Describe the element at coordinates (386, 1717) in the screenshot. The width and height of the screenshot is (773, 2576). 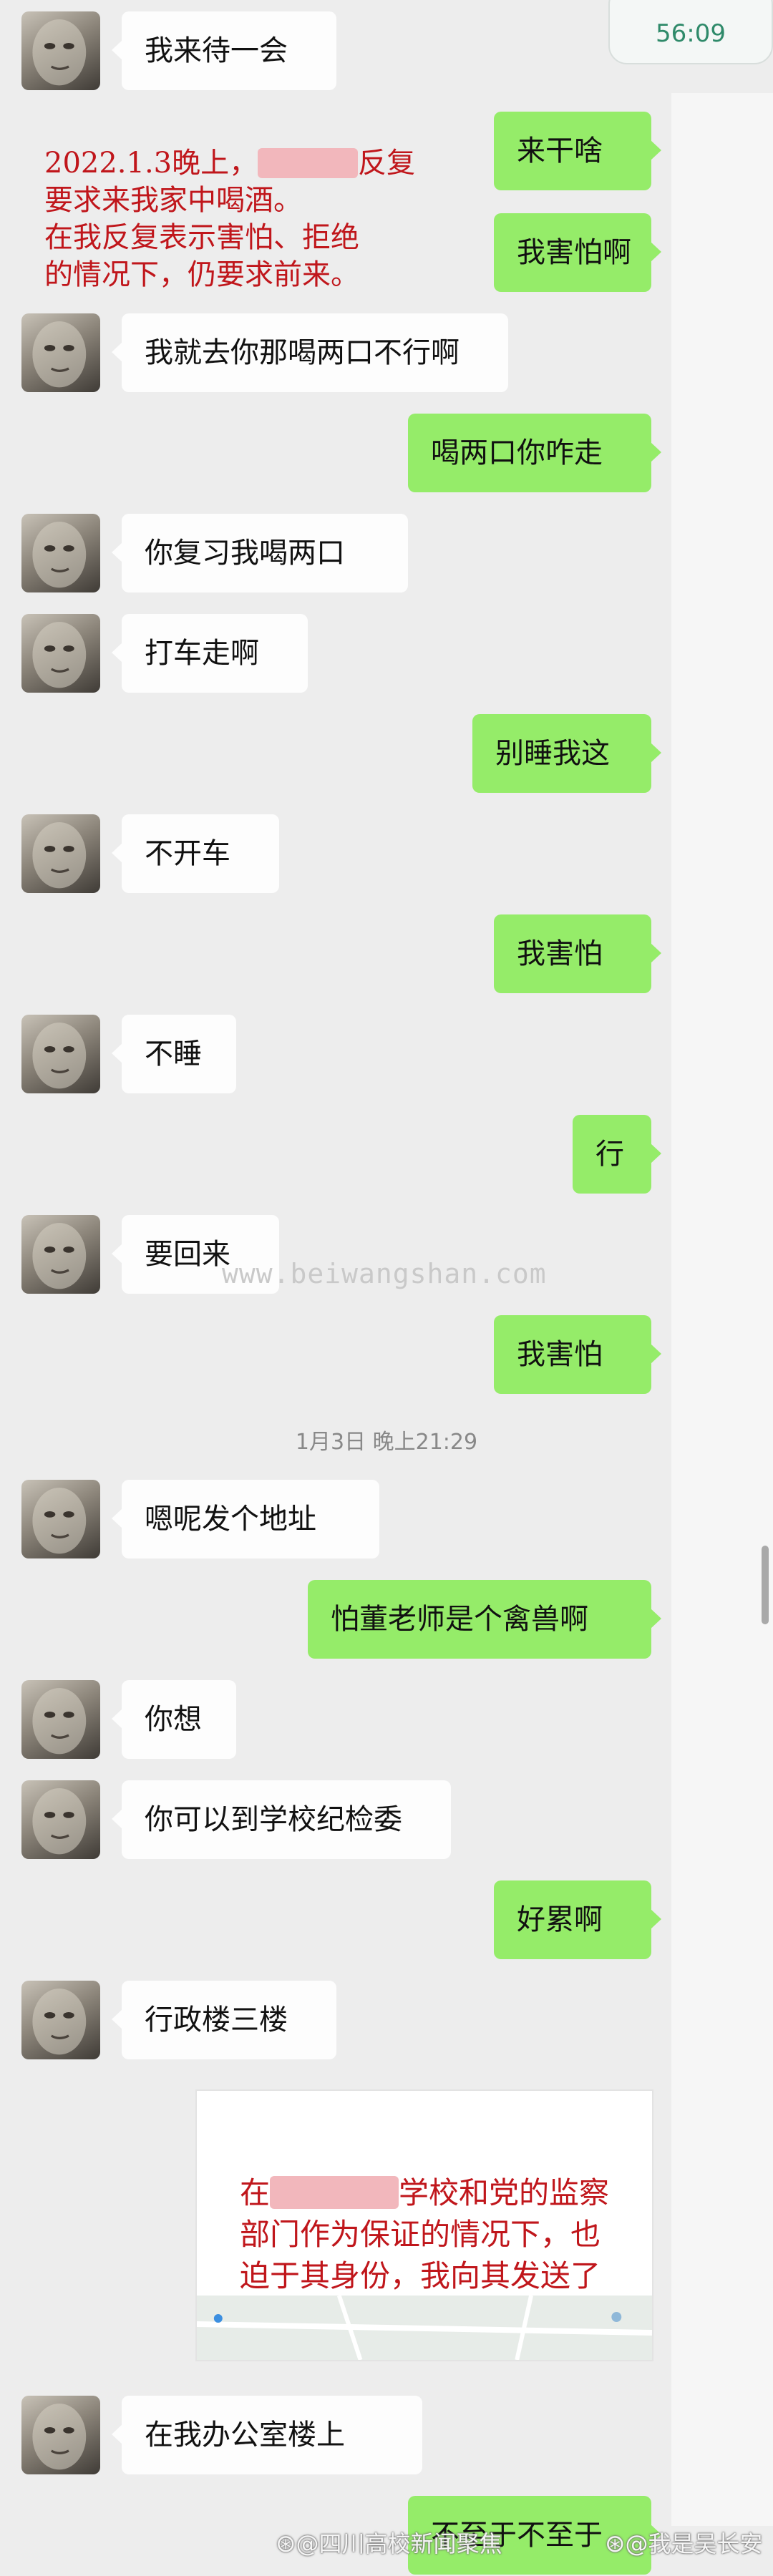
I see `message-row: 你想` at that location.